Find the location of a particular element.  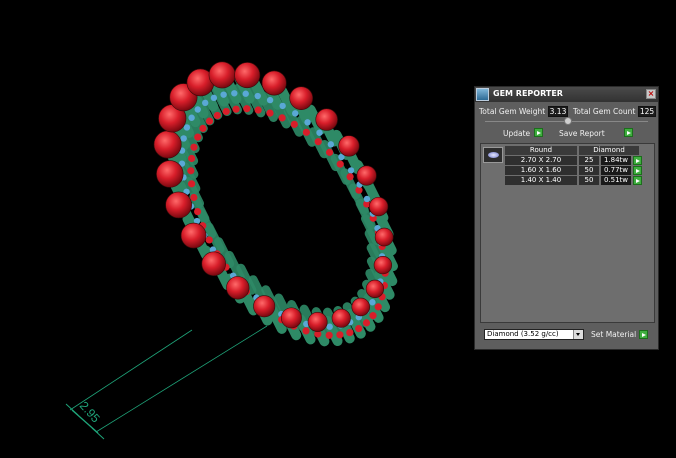

close-button: × is located at coordinates (651, 94).